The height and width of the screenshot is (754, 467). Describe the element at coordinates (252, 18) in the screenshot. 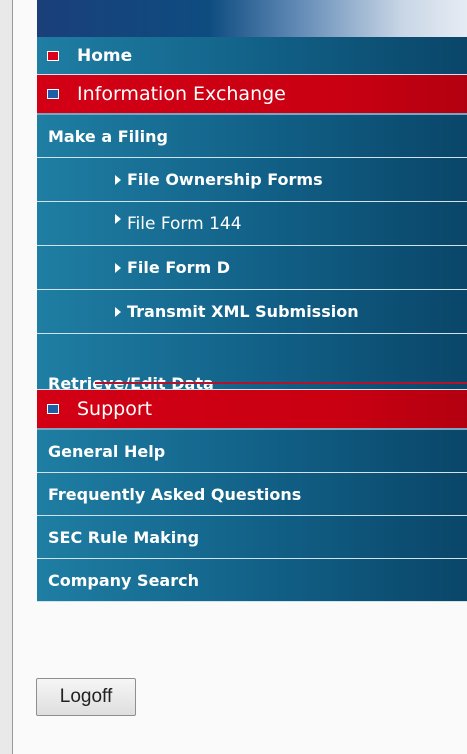

I see `header-banner` at that location.